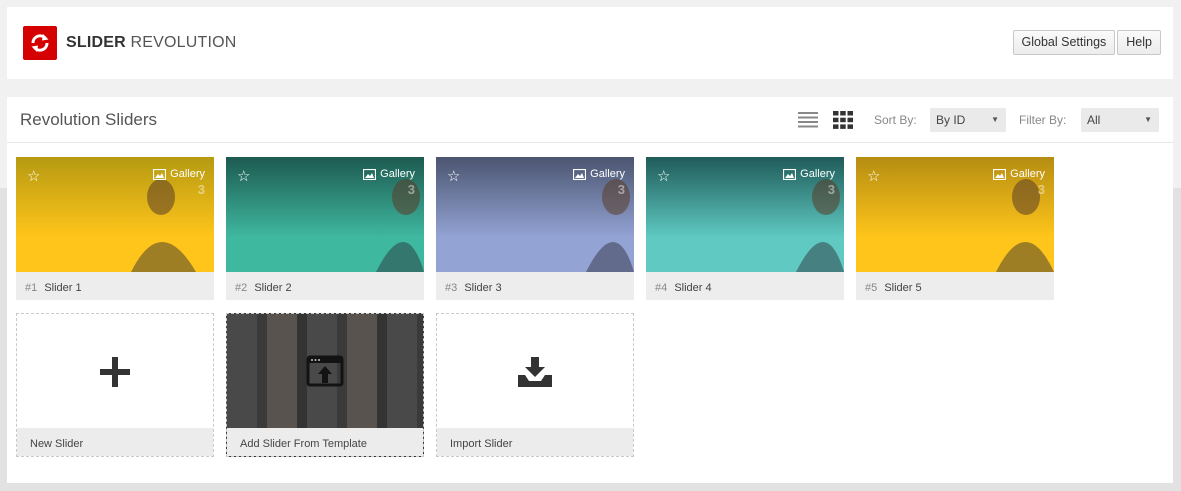 The image size is (1181, 491). I want to click on panel-title: Revolution Sliders, so click(89, 119).